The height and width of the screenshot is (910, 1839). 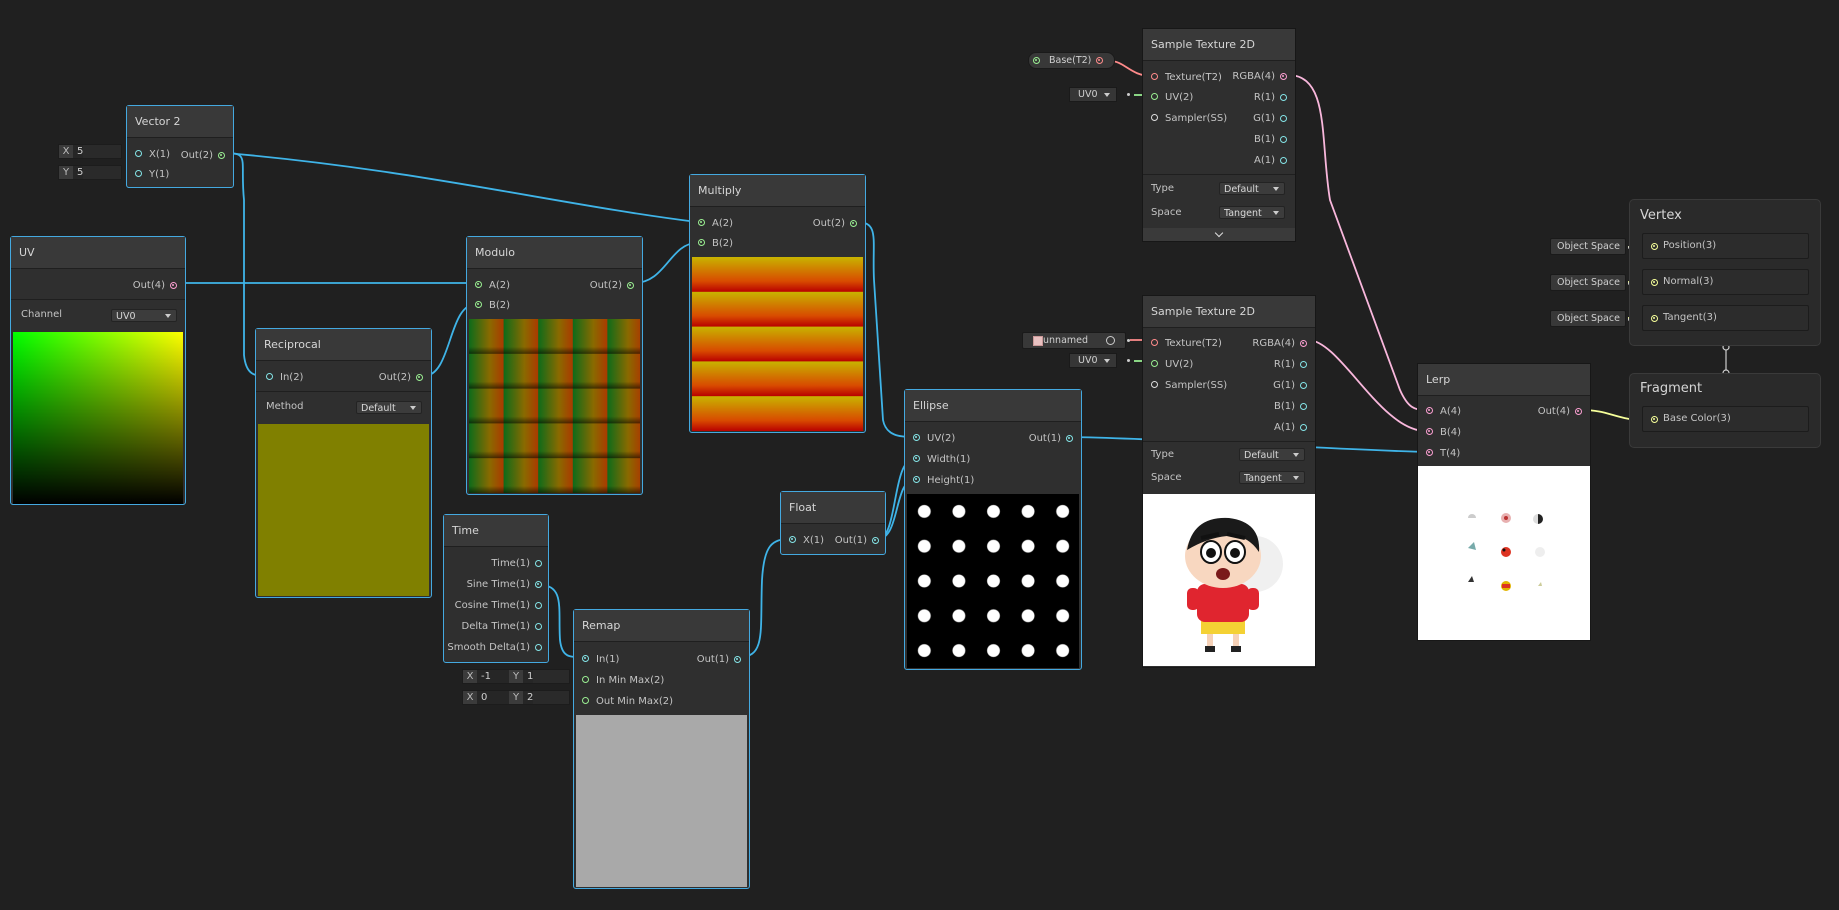 I want to click on channel-dropdown: UV0, so click(x=144, y=315).